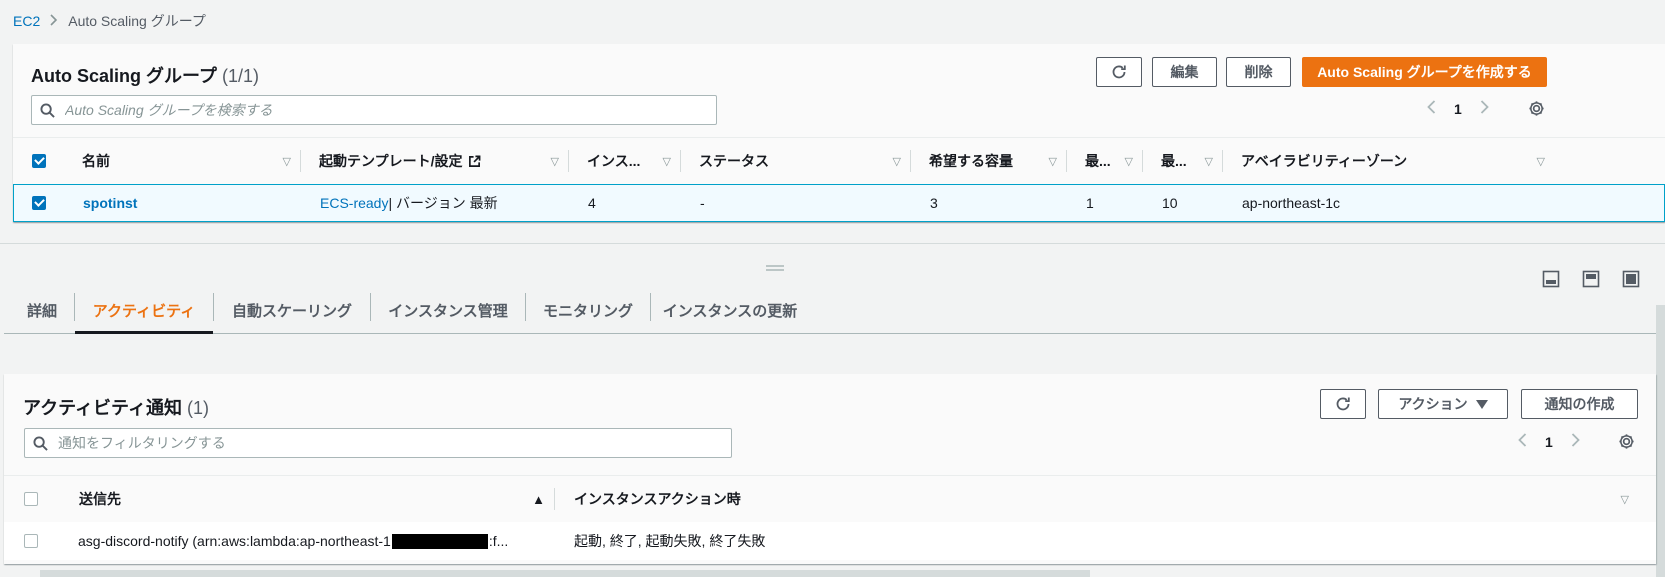 The width and height of the screenshot is (1665, 577). I want to click on col-header-az: アベイラビリティーゾーン ▽, so click(1389, 161).